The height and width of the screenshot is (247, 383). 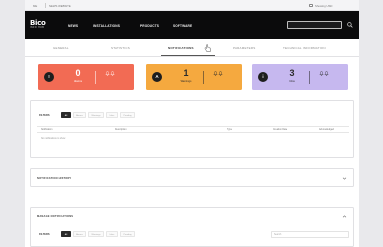 What do you see at coordinates (44, 115) in the screenshot?
I see `filters-label: FILTERS` at bounding box center [44, 115].